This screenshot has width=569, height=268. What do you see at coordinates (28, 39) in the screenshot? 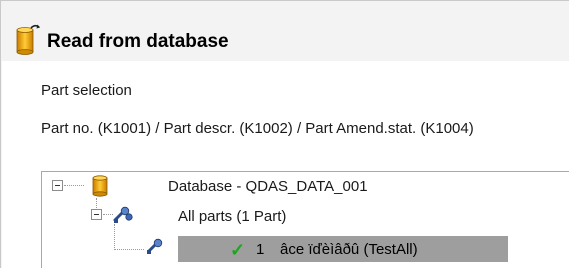
I see `database-arrow-icon` at bounding box center [28, 39].